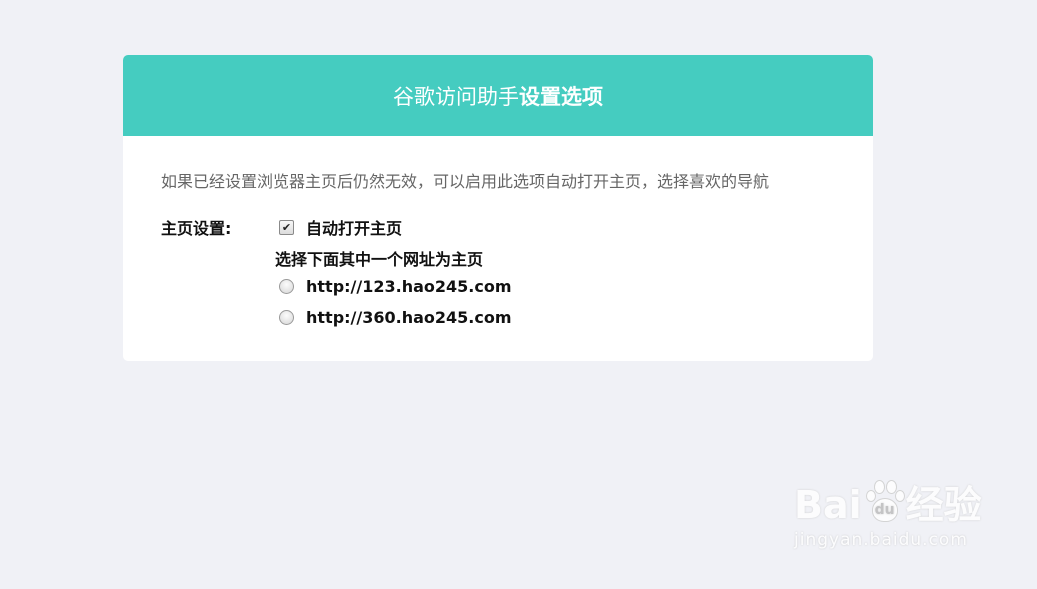 This screenshot has width=1037, height=589. Describe the element at coordinates (286, 317) in the screenshot. I see `homepage-option-2-radio` at that location.